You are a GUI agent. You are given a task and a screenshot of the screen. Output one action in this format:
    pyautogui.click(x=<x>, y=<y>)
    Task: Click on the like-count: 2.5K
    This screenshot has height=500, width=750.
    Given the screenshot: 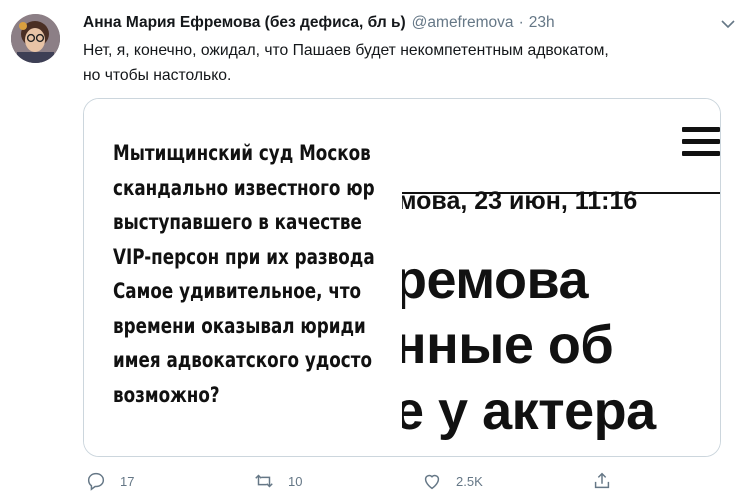 What is the action you would take?
    pyautogui.click(x=469, y=481)
    